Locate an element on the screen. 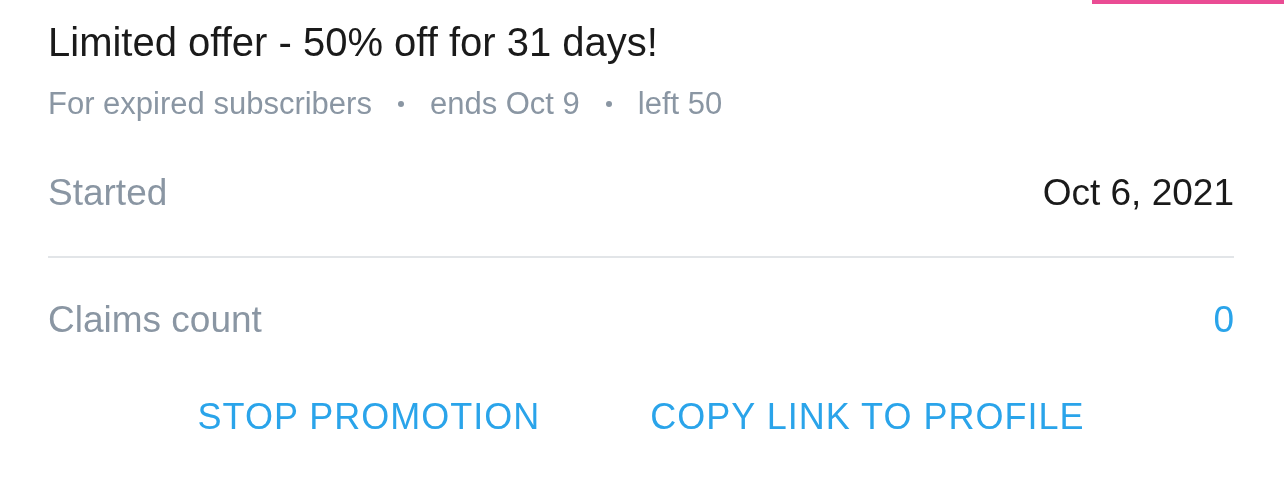 This screenshot has height=494, width=1284. detail-value: Oct 6, 2021 is located at coordinates (1138, 193).